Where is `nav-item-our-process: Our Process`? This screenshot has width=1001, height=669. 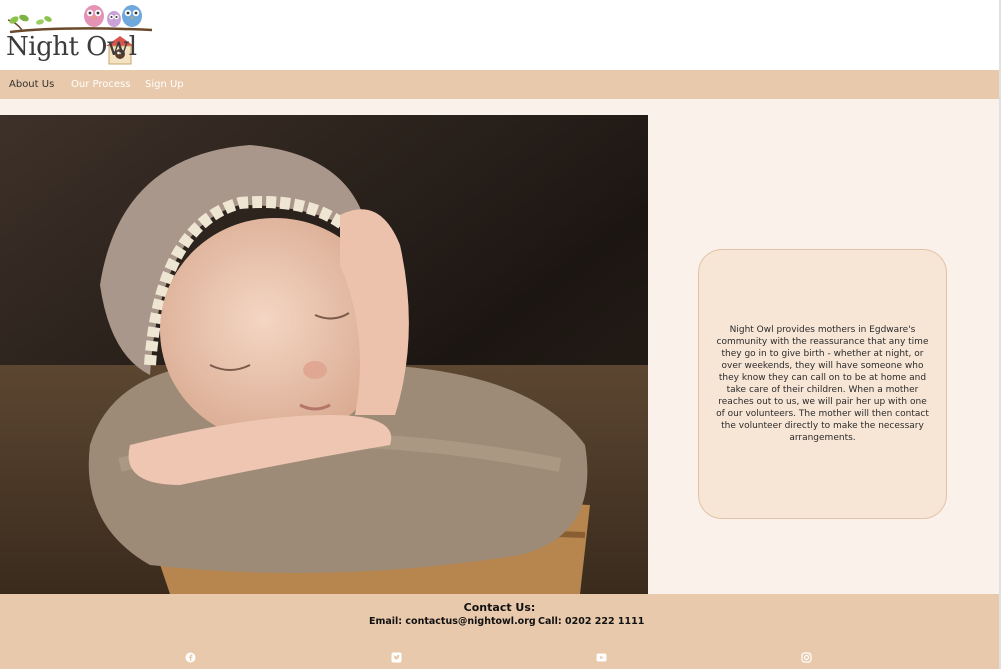
nav-item-our-process: Our Process is located at coordinates (100, 84).